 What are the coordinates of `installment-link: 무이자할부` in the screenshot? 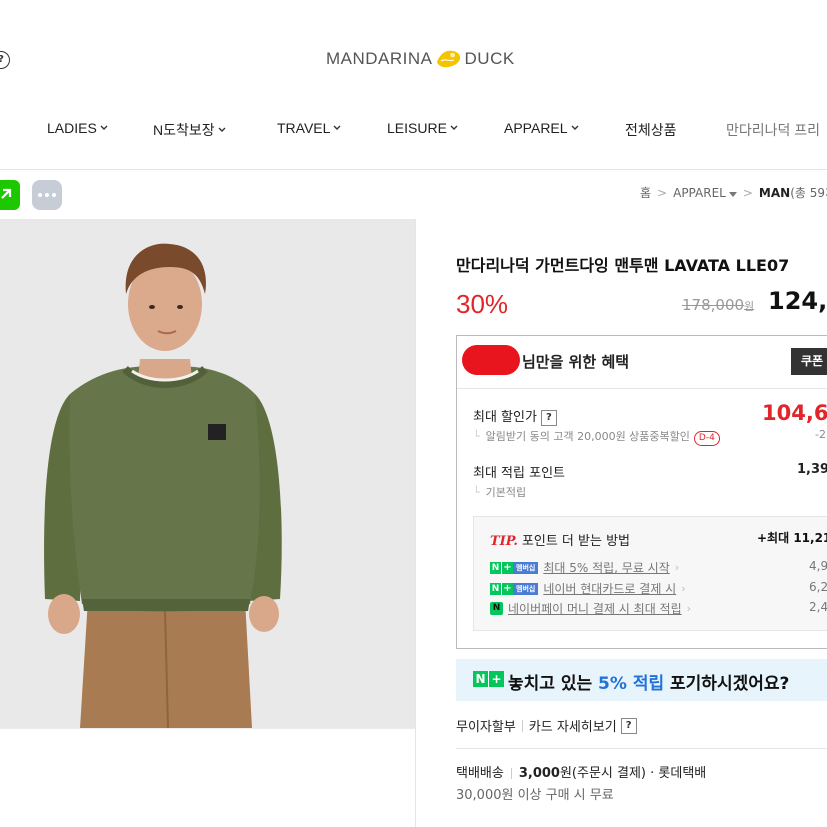 It's located at (486, 725).